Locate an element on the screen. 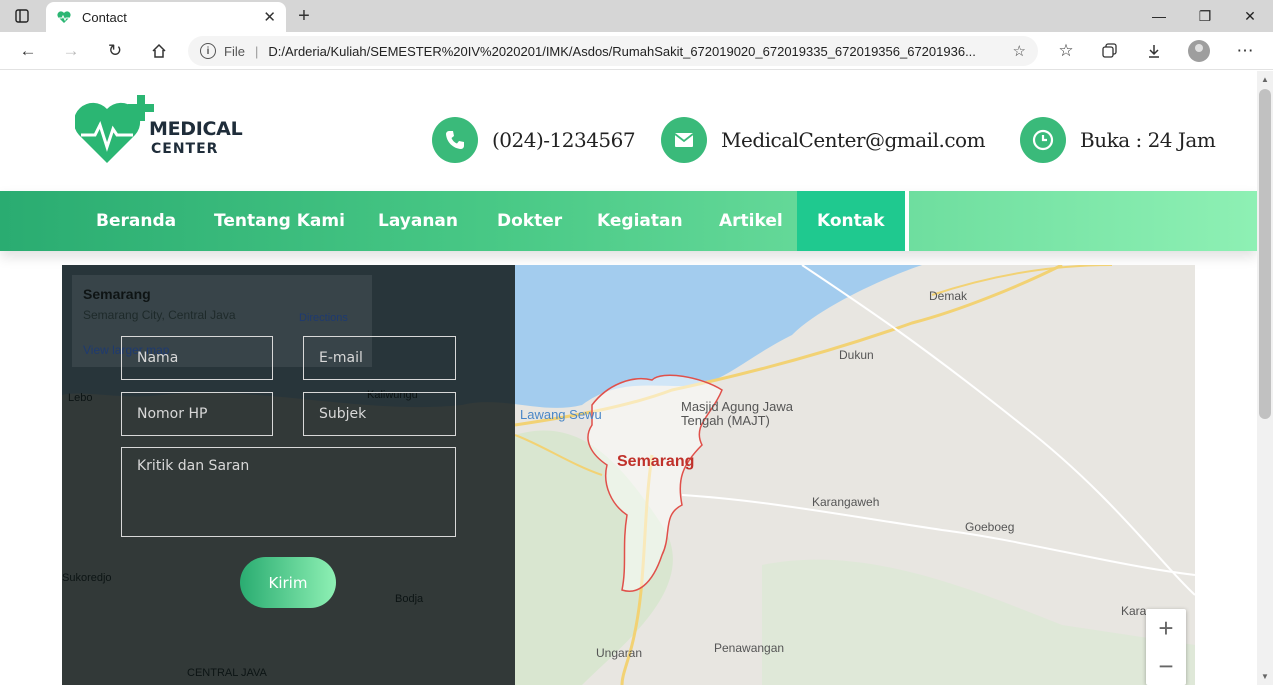  heart-logo-icon is located at coordinates (114, 129).